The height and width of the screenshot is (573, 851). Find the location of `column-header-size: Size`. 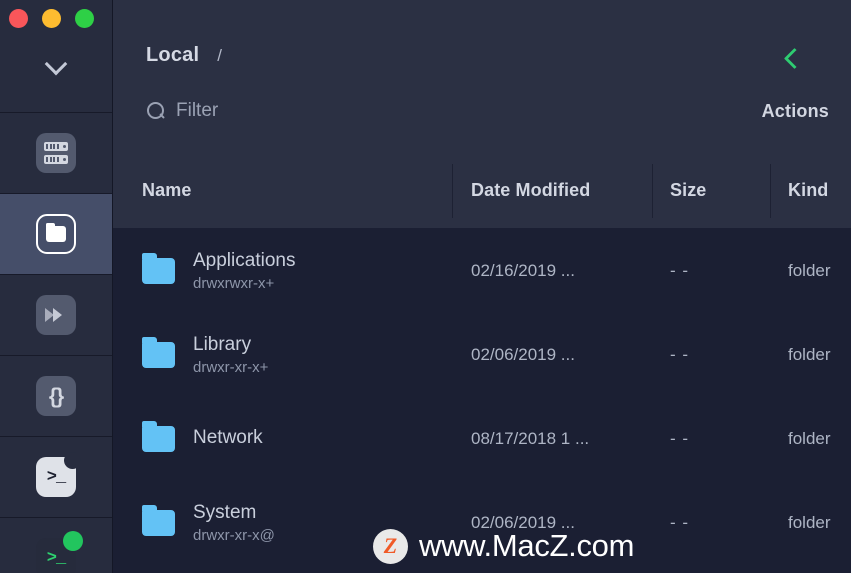

column-header-size: Size is located at coordinates (711, 191).